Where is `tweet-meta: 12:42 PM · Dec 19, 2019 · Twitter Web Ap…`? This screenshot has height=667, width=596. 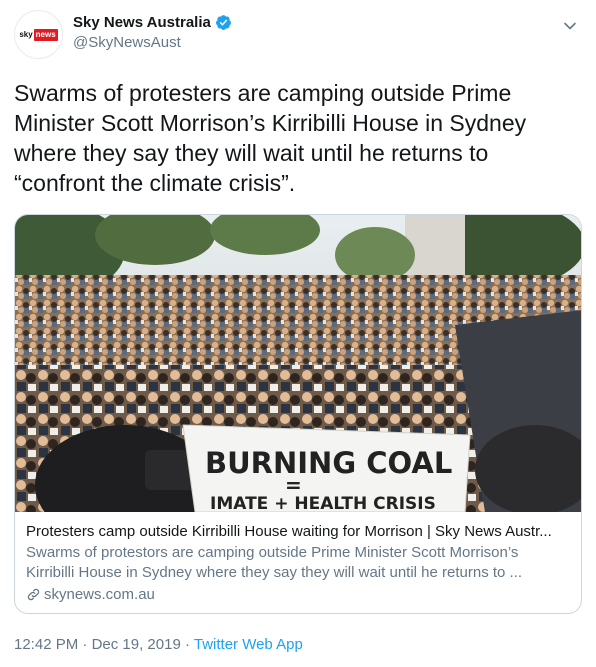 tweet-meta: 12:42 PM · Dec 19, 2019 · Twitter Web Ap… is located at coordinates (158, 644).